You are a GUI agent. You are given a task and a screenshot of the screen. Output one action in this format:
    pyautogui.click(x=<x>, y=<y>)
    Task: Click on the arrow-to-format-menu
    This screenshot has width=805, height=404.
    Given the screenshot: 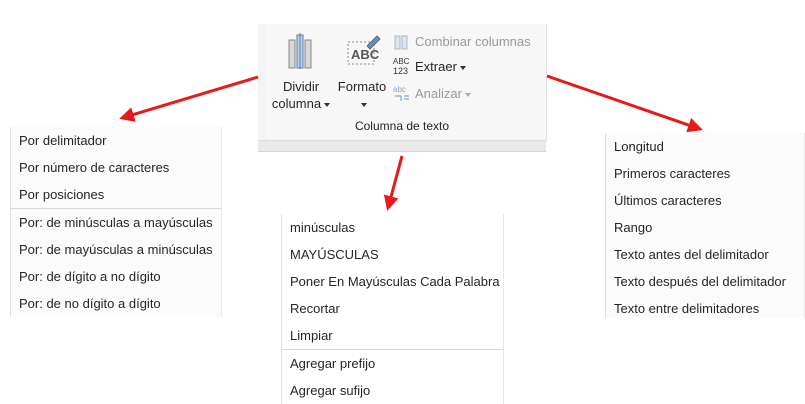 What is the action you would take?
    pyautogui.click(x=393, y=183)
    